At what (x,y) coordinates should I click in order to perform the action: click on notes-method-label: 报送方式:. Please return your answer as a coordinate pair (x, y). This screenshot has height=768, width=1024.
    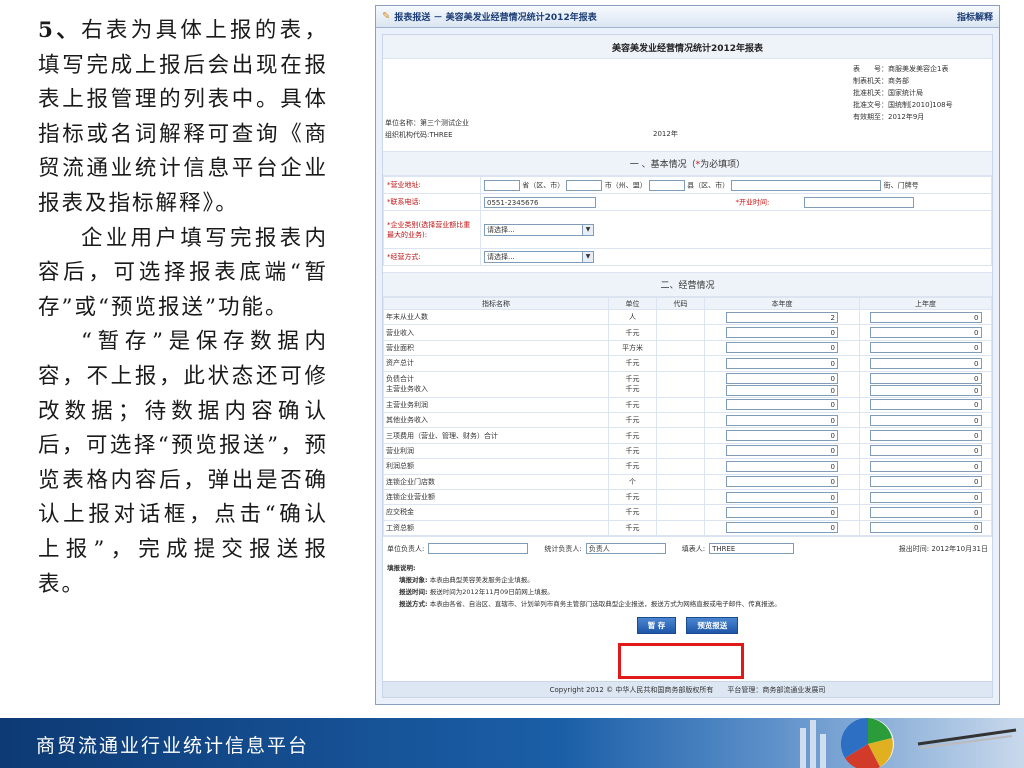
    Looking at the image, I should click on (413, 604).